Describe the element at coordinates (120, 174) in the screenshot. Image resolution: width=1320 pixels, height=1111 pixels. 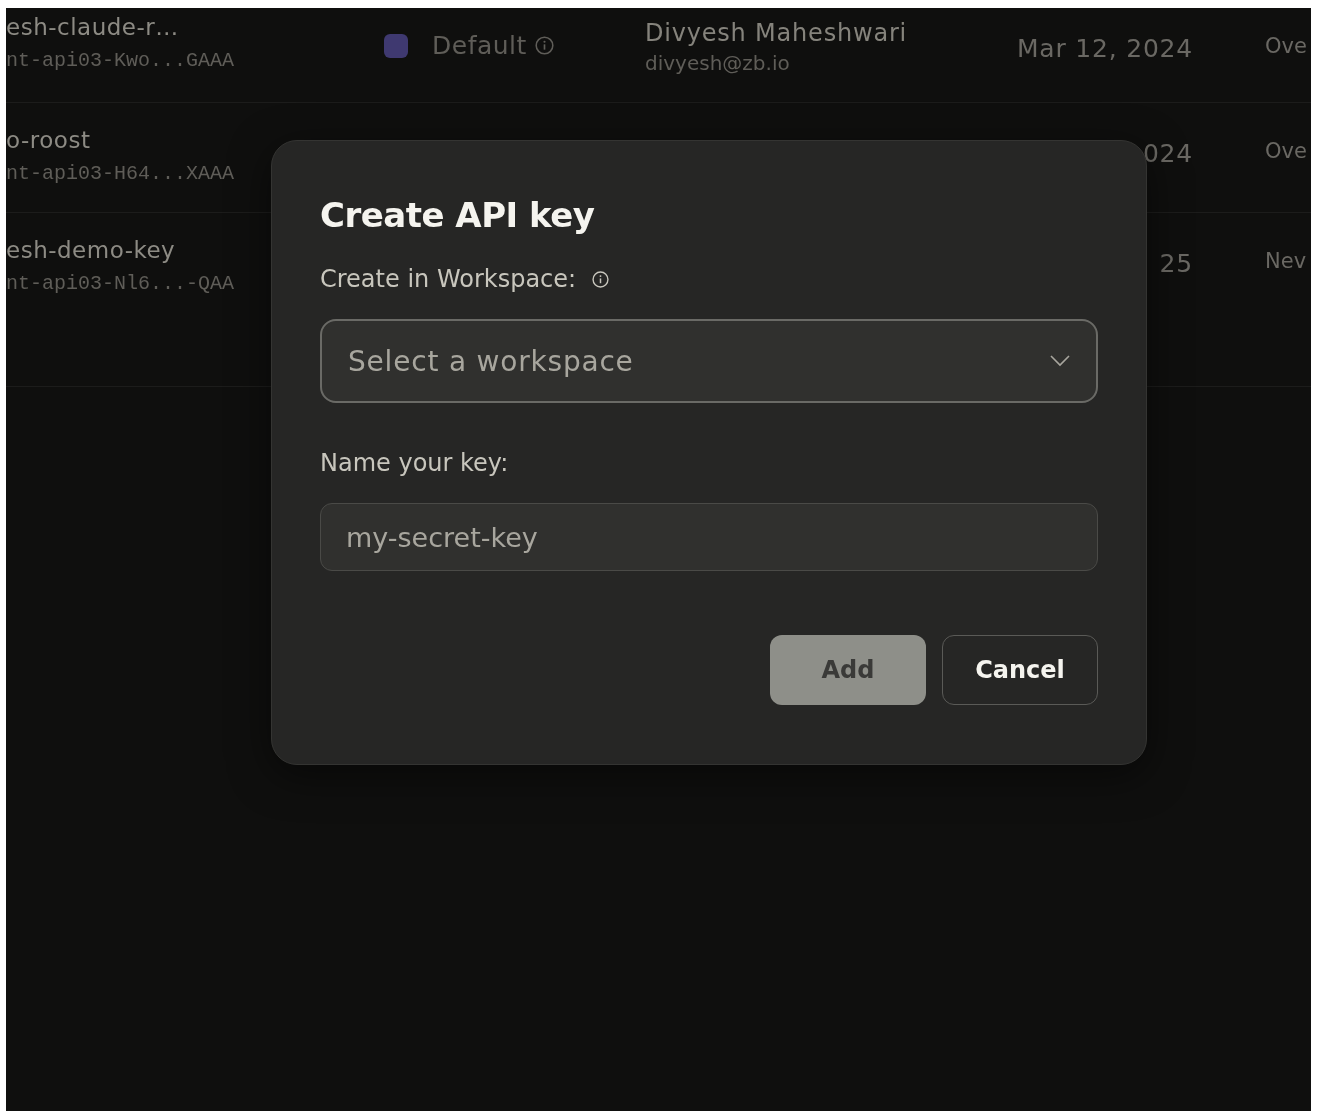
I see `key-value: nt-api03-H64...XAAA` at that location.